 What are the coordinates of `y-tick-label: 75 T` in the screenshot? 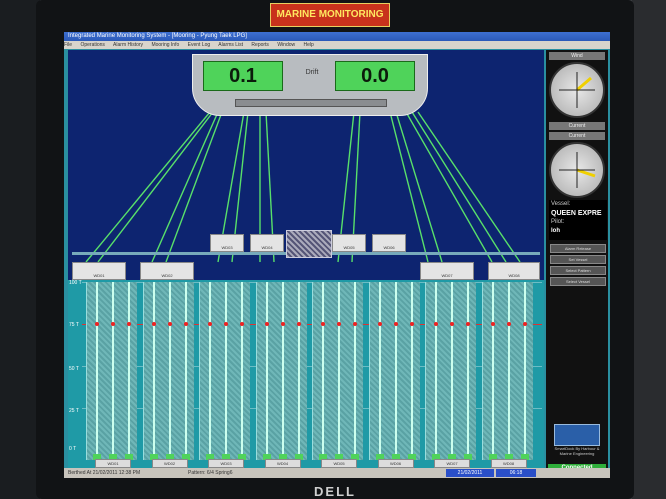 It's located at (74, 325).